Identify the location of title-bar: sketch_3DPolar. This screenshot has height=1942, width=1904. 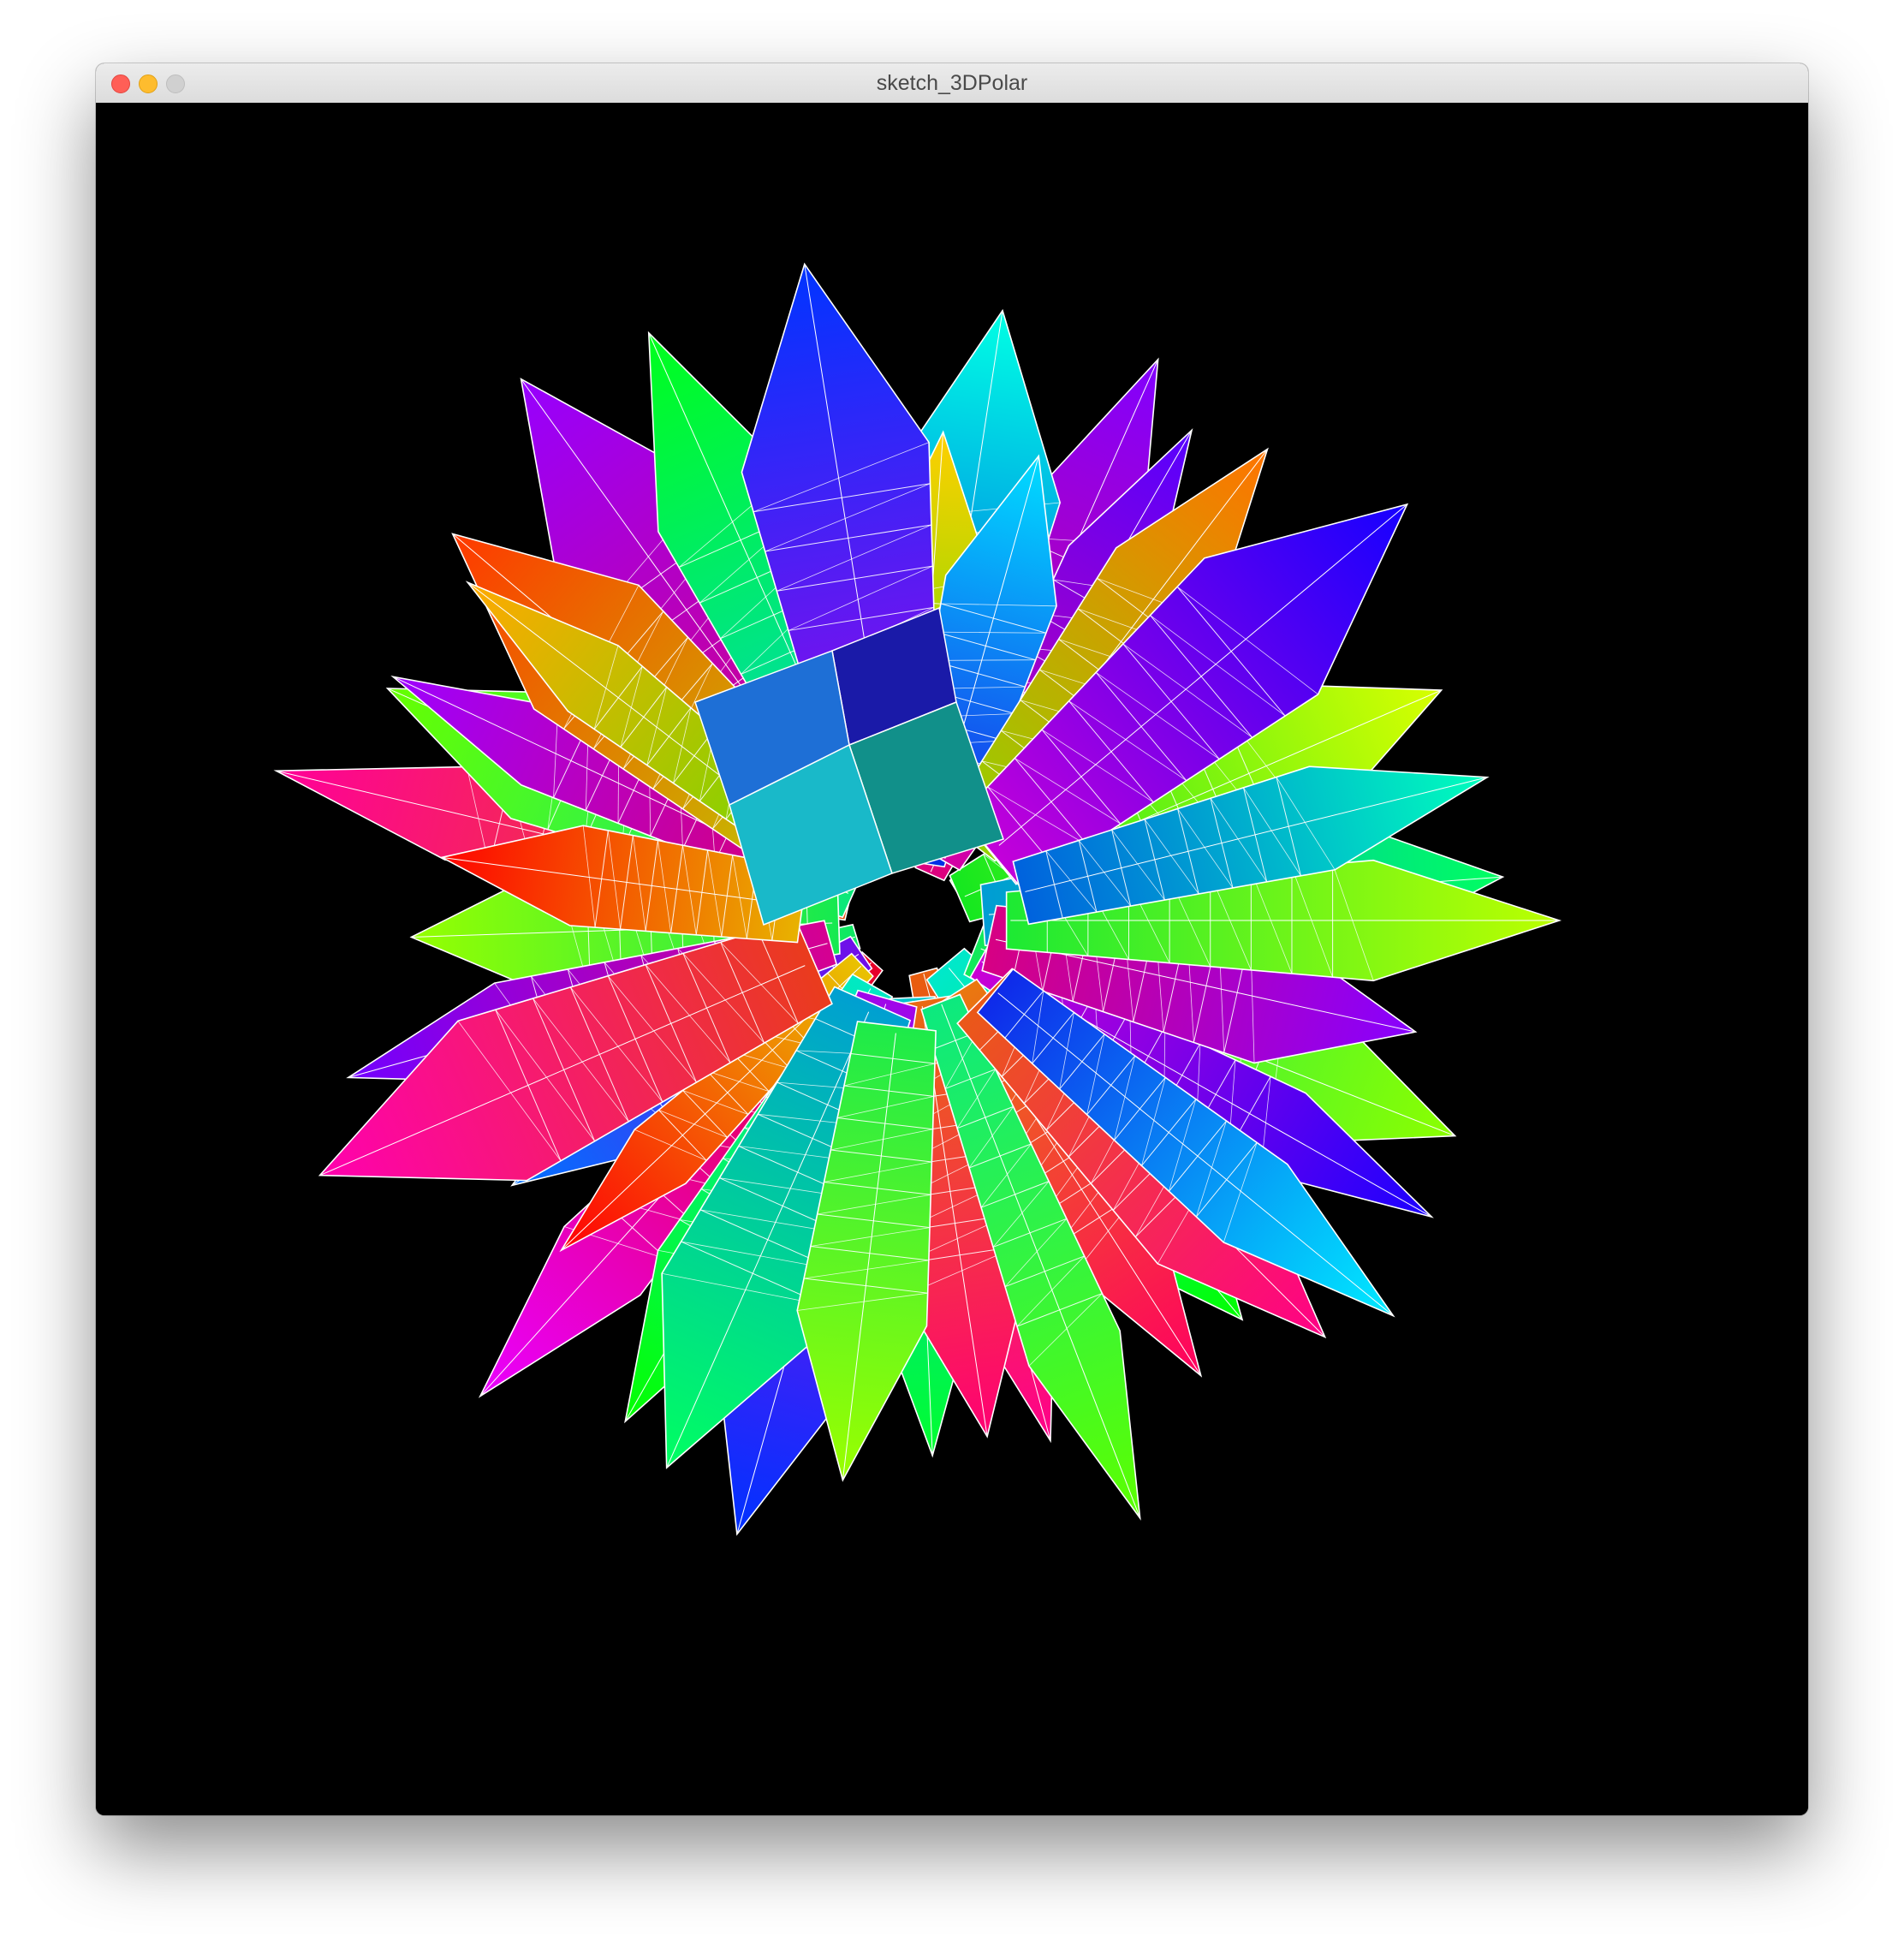
(952, 83).